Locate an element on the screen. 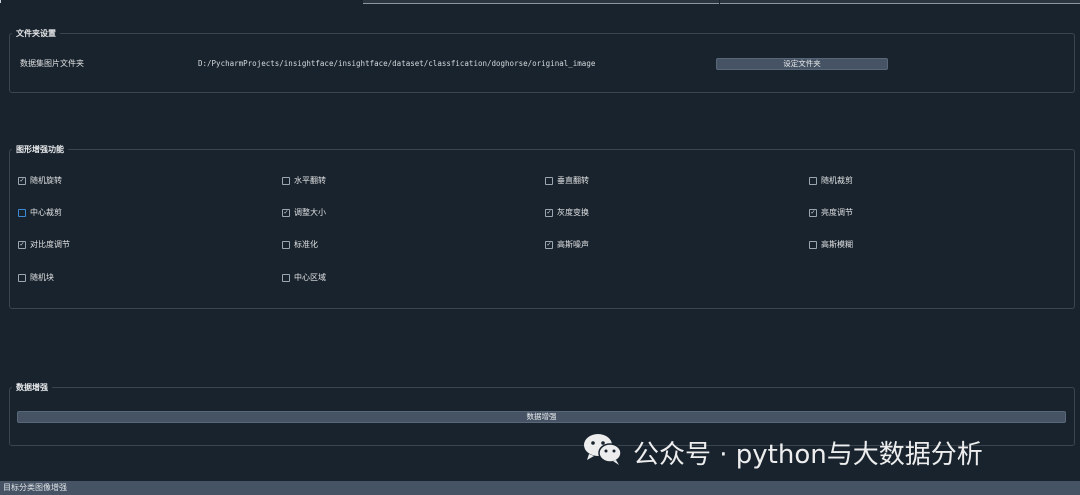 Image resolution: width=1080 pixels, height=495 pixels. augment-option-label: 水平翻转 is located at coordinates (310, 180).